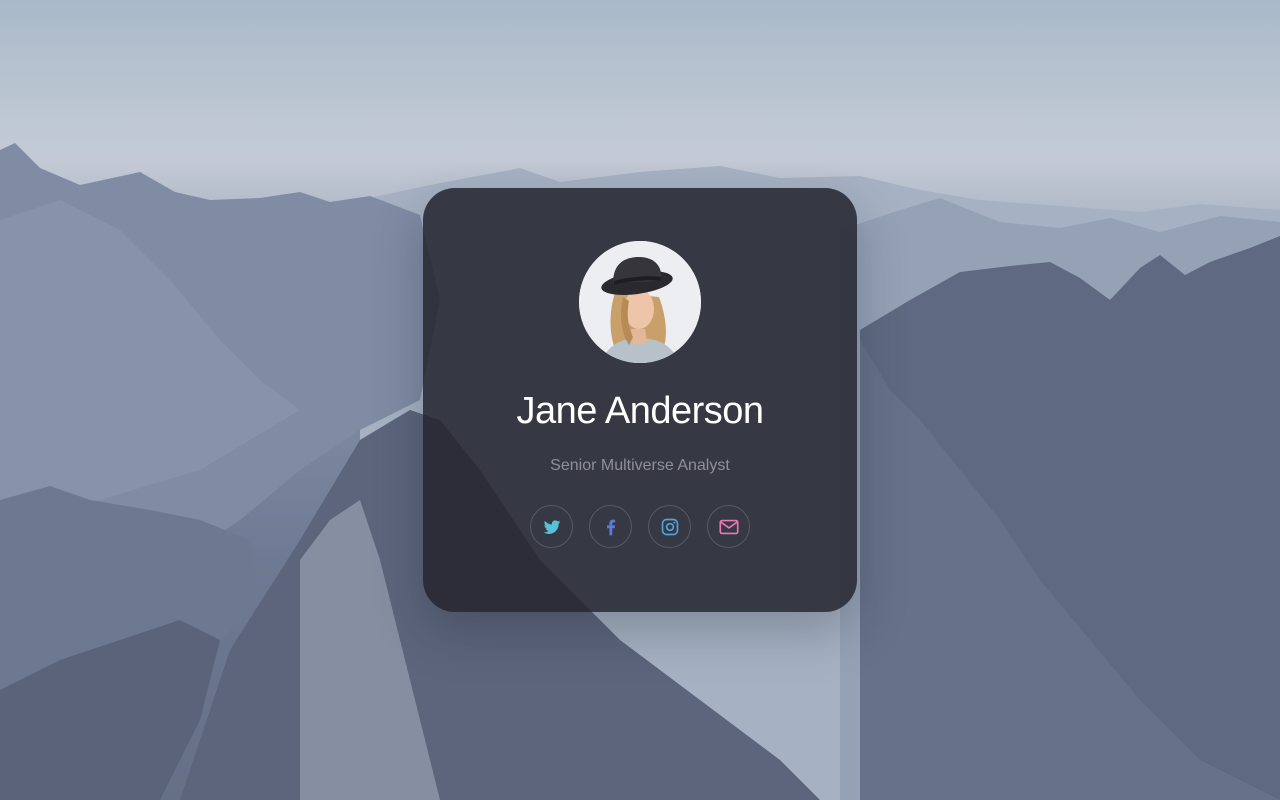  I want to click on profile-name: Jane Anderson, so click(640, 411).